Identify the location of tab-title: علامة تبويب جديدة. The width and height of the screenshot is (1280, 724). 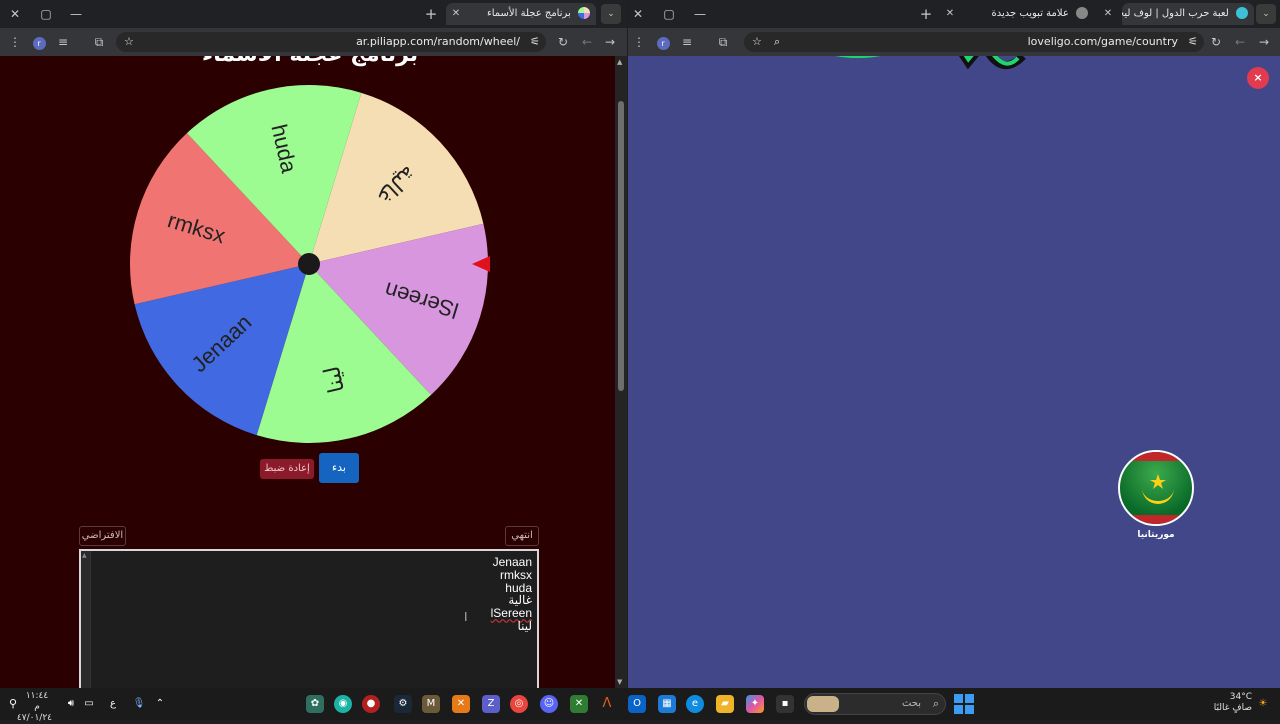
(1030, 13).